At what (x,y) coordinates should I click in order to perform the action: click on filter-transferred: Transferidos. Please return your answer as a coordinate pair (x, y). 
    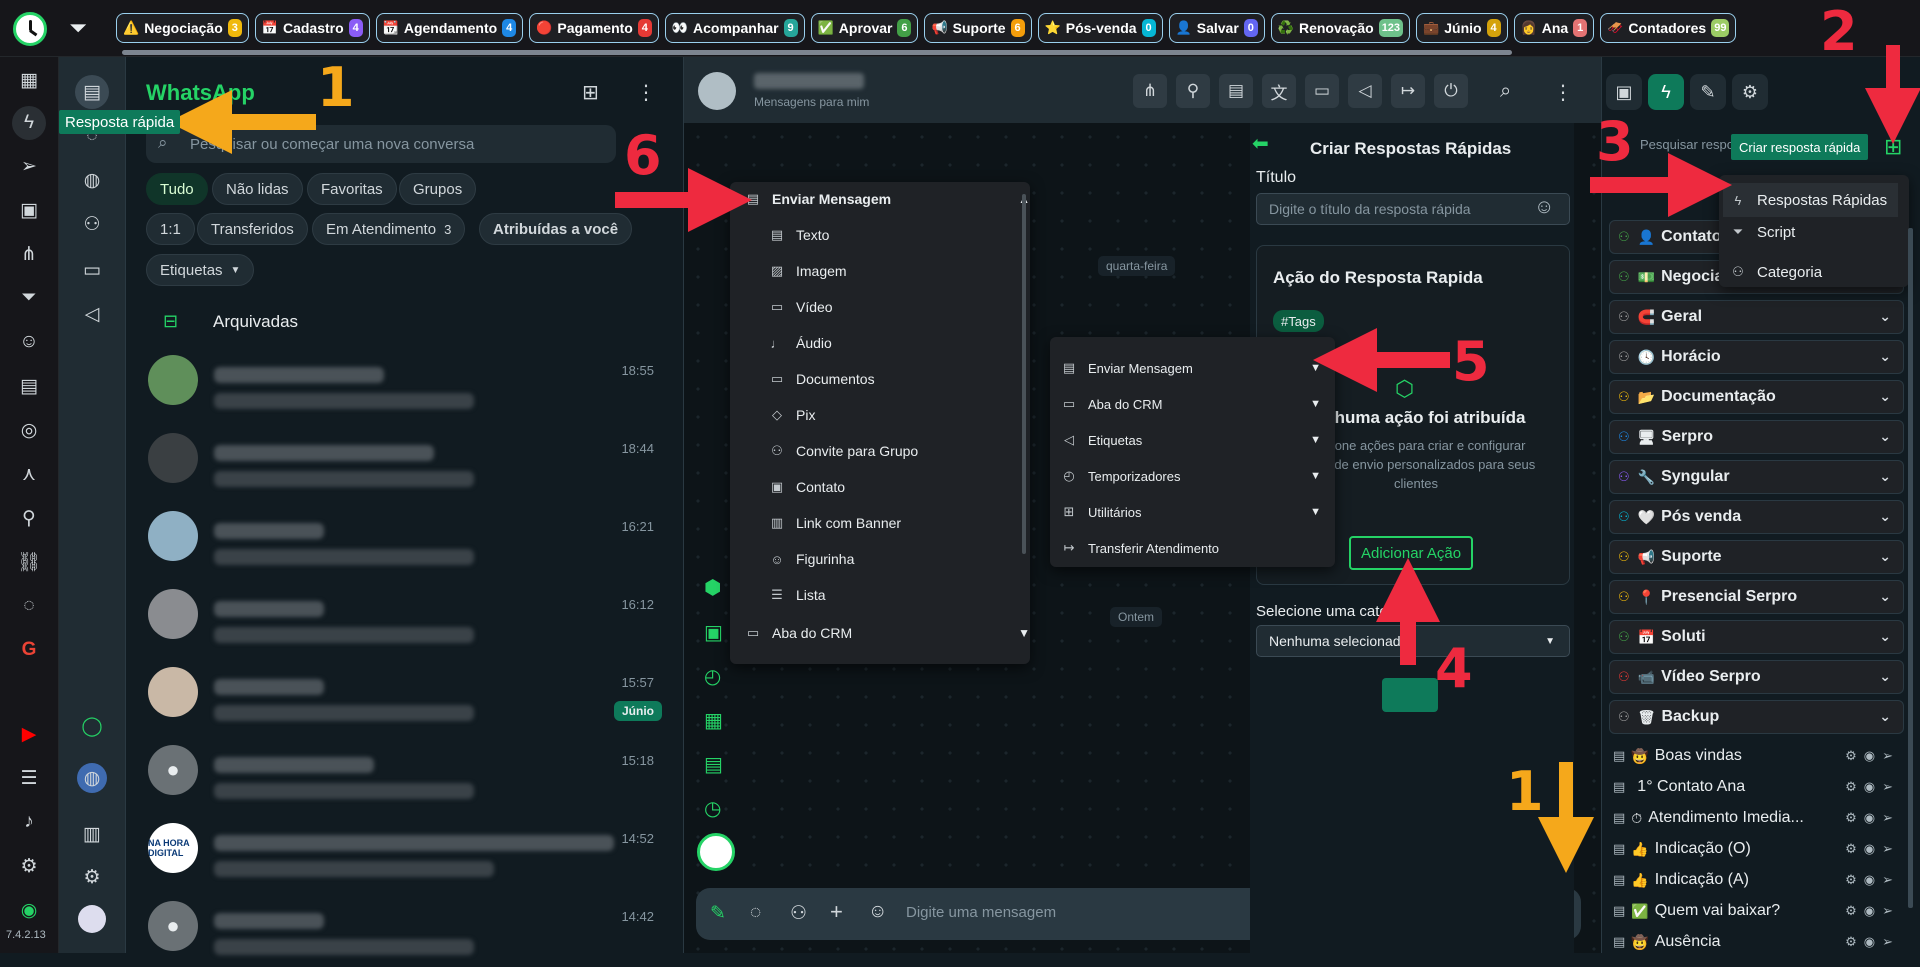
    Looking at the image, I should click on (252, 229).